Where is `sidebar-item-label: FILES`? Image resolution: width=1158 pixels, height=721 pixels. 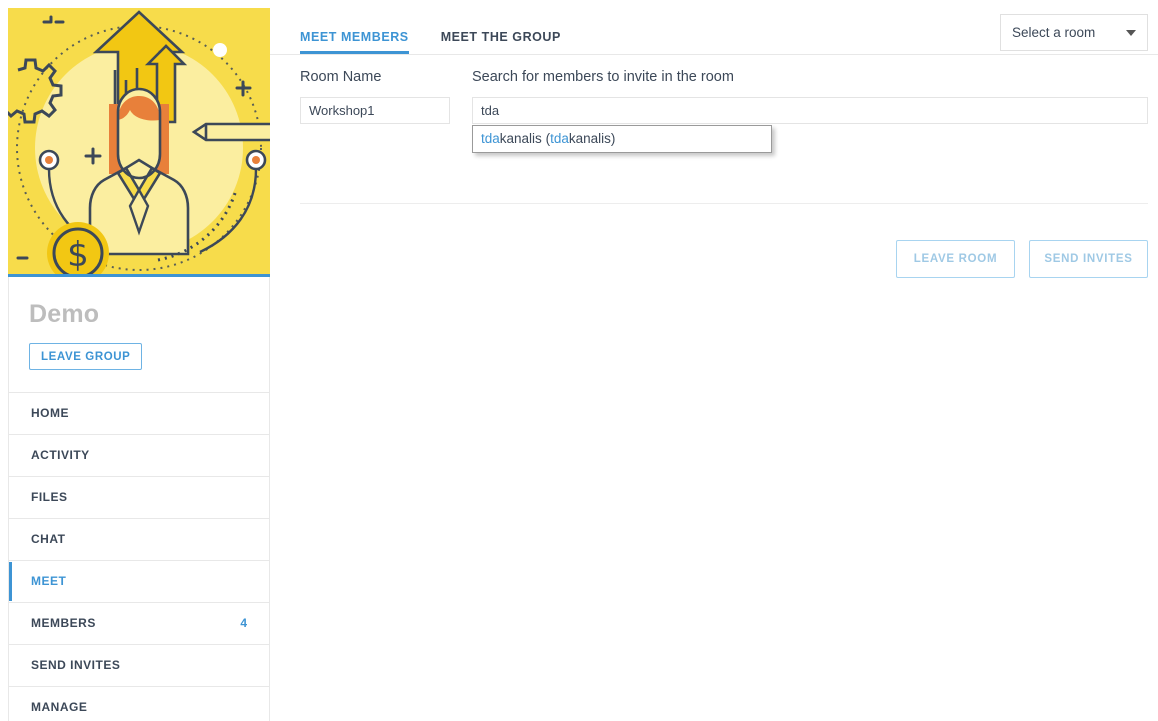 sidebar-item-label: FILES is located at coordinates (49, 497).